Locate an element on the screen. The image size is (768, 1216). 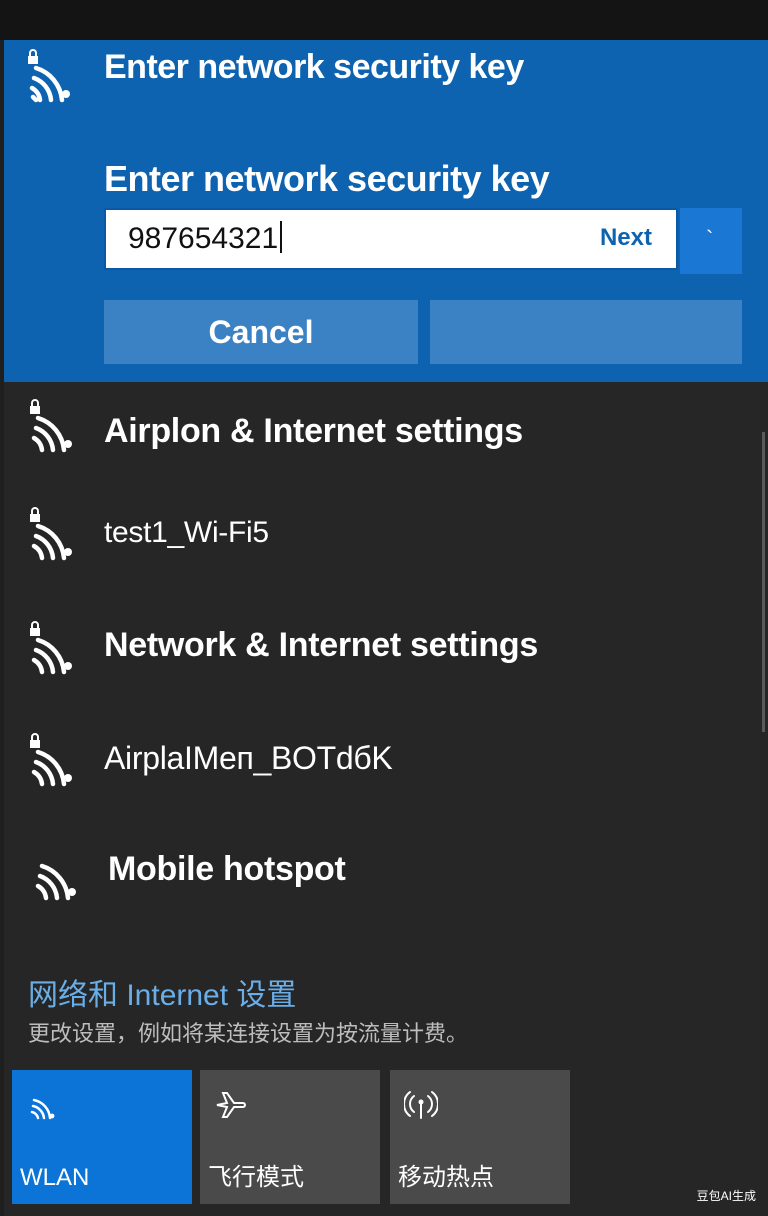
network-settings-description: 更改设置，例如将某连接设置为按流量计费。 is located at coordinates (248, 1033).